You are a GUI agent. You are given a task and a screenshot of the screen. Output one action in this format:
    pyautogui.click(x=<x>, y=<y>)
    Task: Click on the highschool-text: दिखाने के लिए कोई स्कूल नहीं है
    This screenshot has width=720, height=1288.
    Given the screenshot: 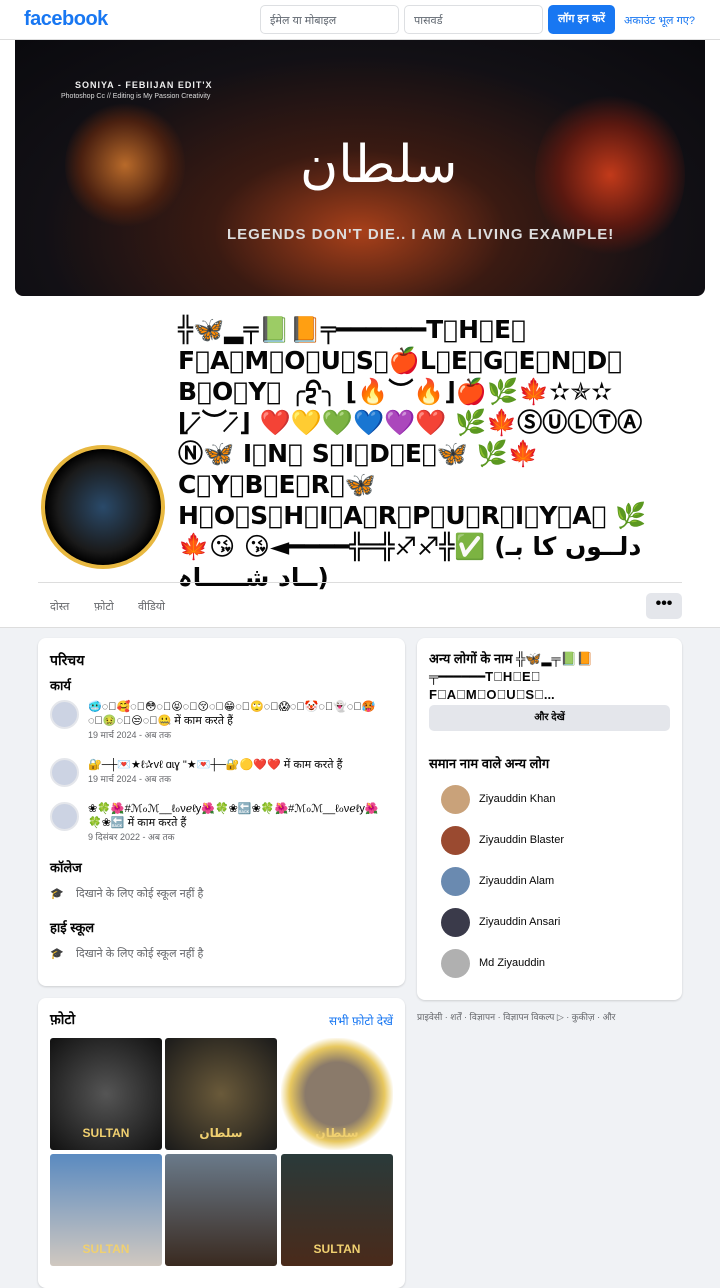 What is the action you would take?
    pyautogui.click(x=140, y=954)
    